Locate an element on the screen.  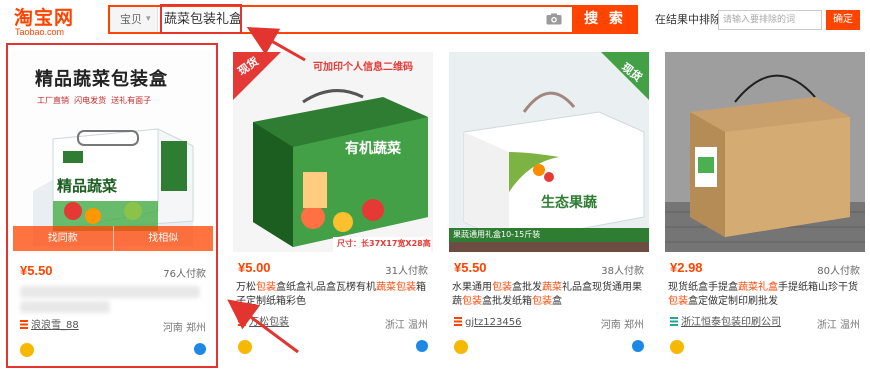
title-keyword: 装 is located at coordinates (411, 287).